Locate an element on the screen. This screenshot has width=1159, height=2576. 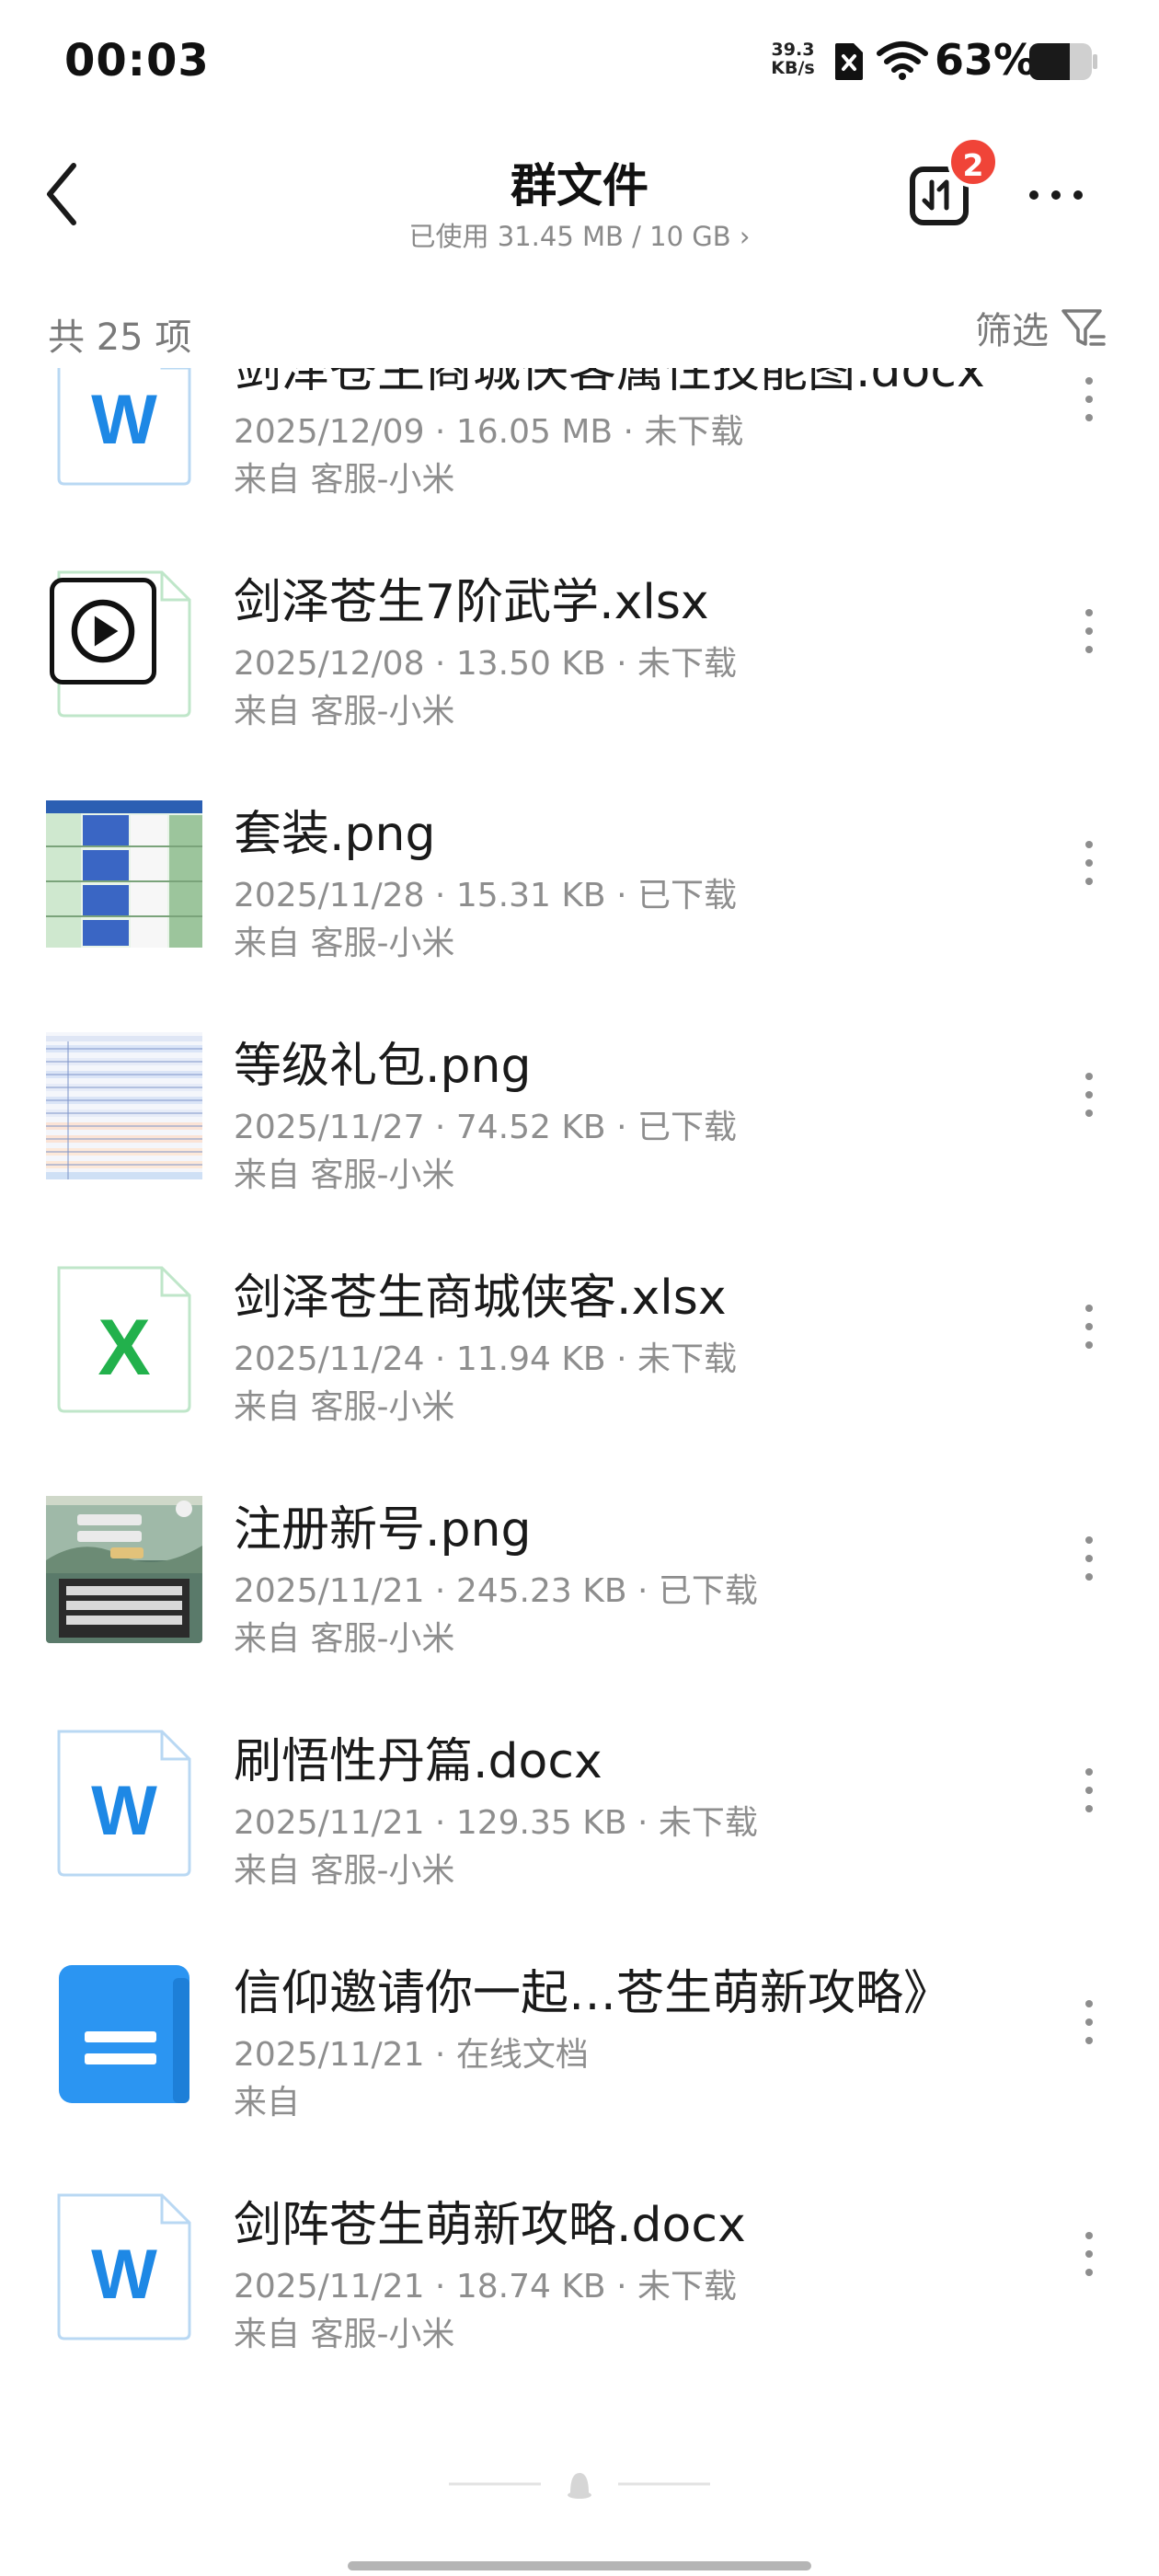
file-name: 刷悟性丹篇.docx is located at coordinates (418, 1761).